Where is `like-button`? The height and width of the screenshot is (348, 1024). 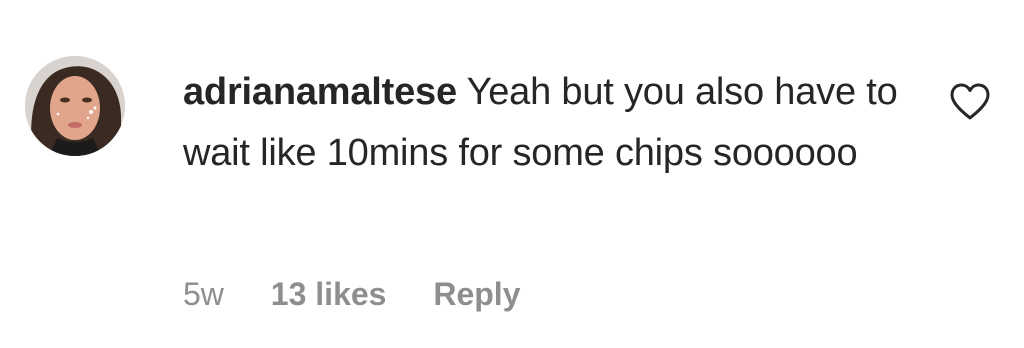 like-button is located at coordinates (970, 102).